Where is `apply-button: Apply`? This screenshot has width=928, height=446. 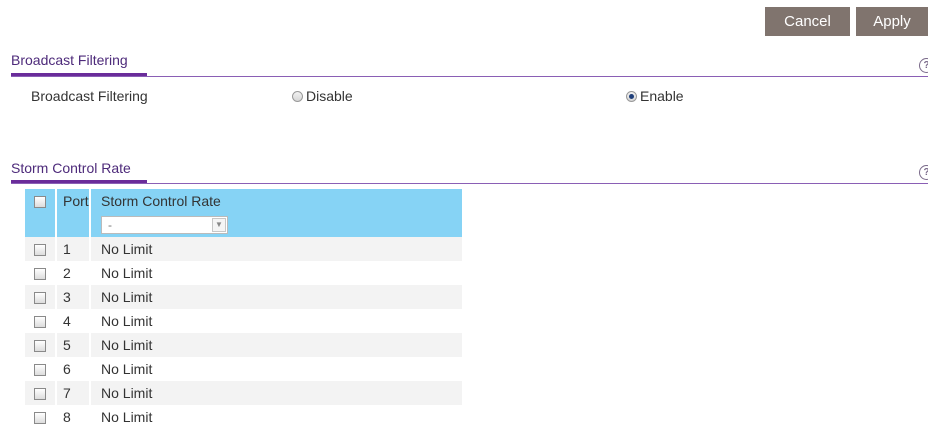
apply-button: Apply is located at coordinates (892, 21).